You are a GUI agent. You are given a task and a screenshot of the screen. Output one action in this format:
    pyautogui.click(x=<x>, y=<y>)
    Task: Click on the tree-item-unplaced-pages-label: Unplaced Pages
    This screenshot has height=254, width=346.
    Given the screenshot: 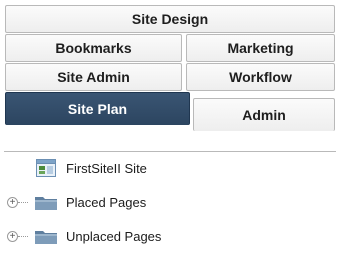 What is the action you would take?
    pyautogui.click(x=114, y=236)
    